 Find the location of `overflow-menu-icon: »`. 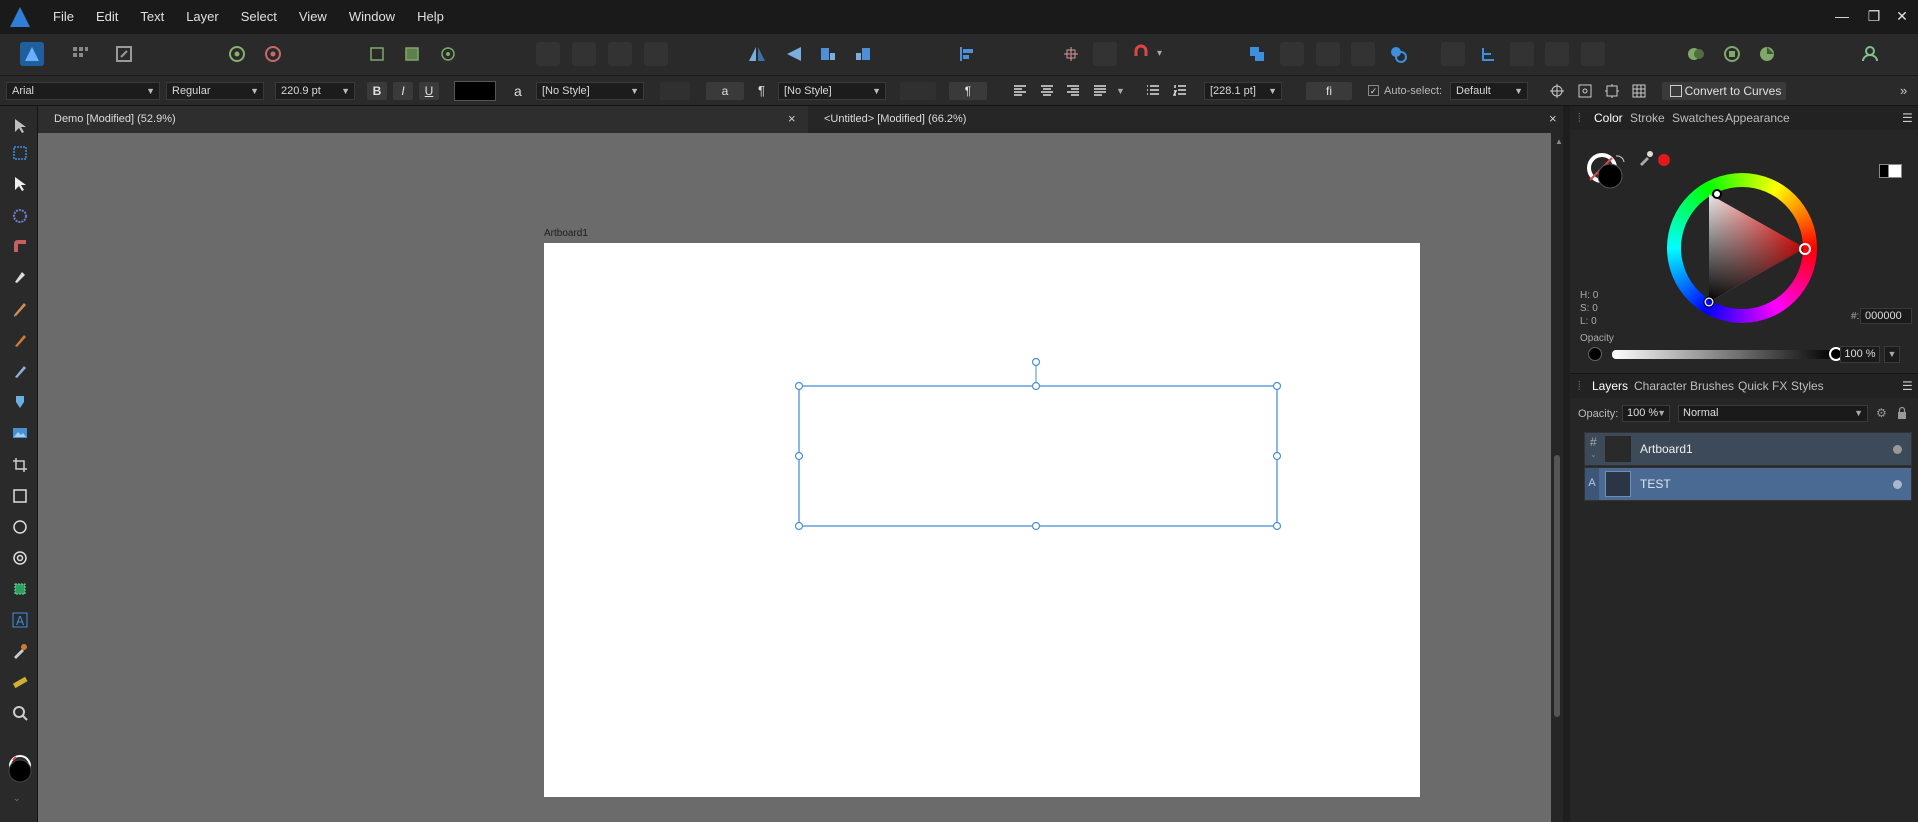

overflow-menu-icon: » is located at coordinates (1903, 91).